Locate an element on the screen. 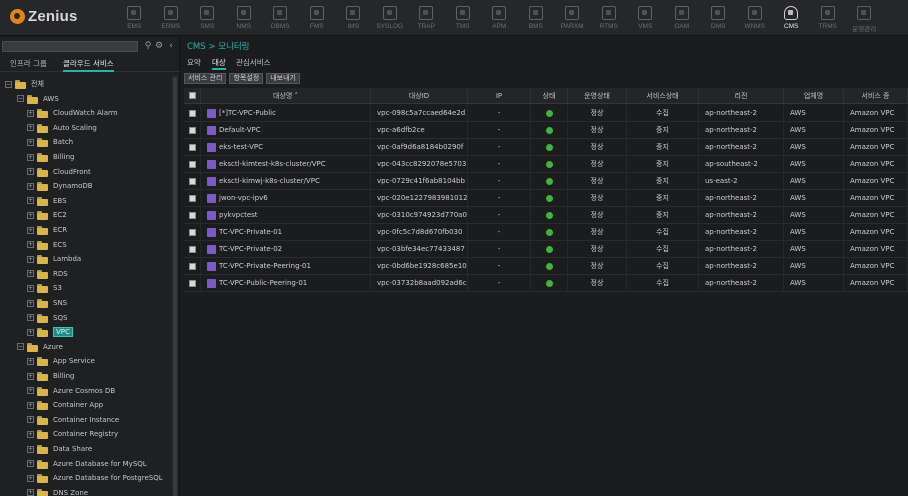 This screenshot has width=908, height=496. nav-item-parxm: PARXM is located at coordinates (572, 19).